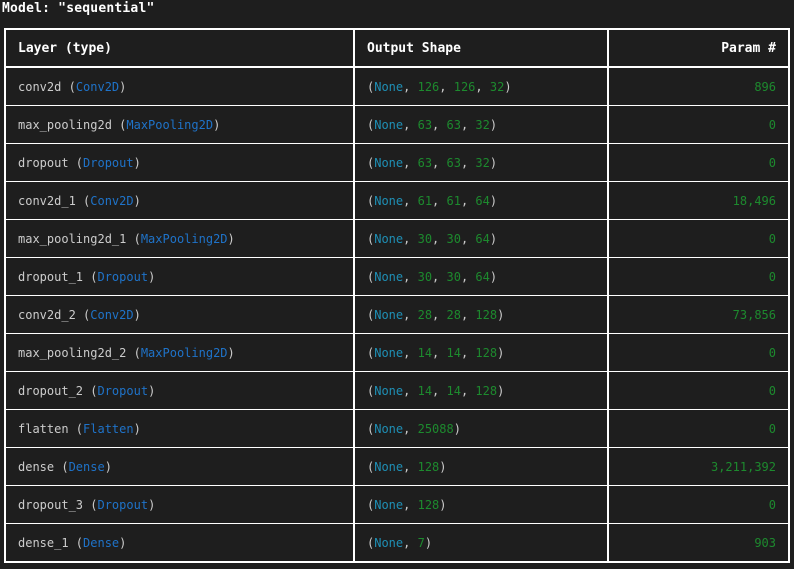  I want to click on output-shape-cell: (None, 25088), so click(482, 429).